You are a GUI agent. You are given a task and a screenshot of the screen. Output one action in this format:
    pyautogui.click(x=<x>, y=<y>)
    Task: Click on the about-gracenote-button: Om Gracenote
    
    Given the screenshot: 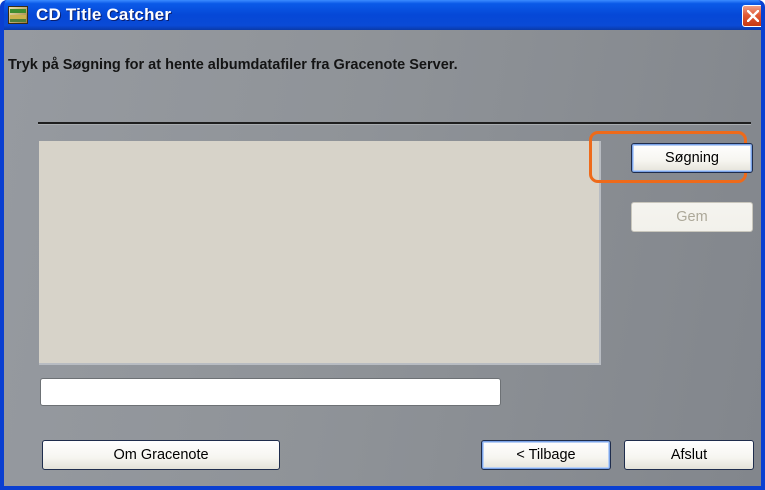 What is the action you would take?
    pyautogui.click(x=161, y=455)
    